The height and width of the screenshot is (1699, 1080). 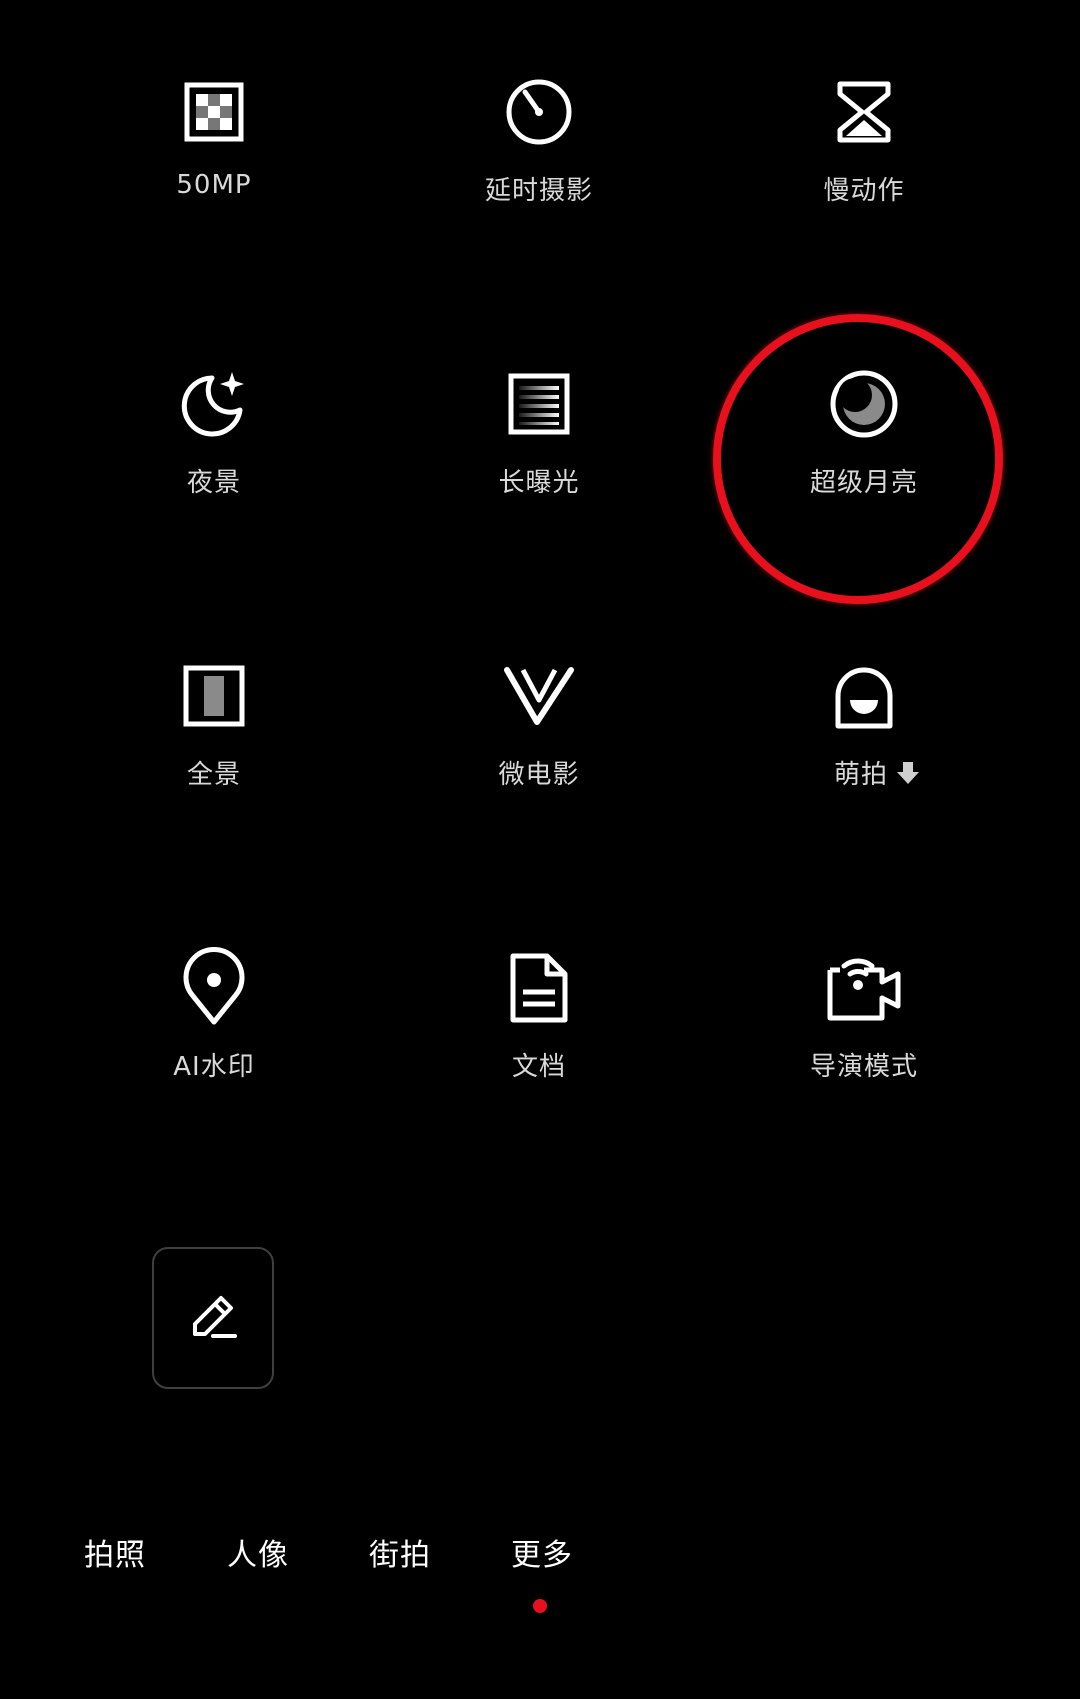 What do you see at coordinates (863, 1067) in the screenshot?
I see `mode-label: 导演模式` at bounding box center [863, 1067].